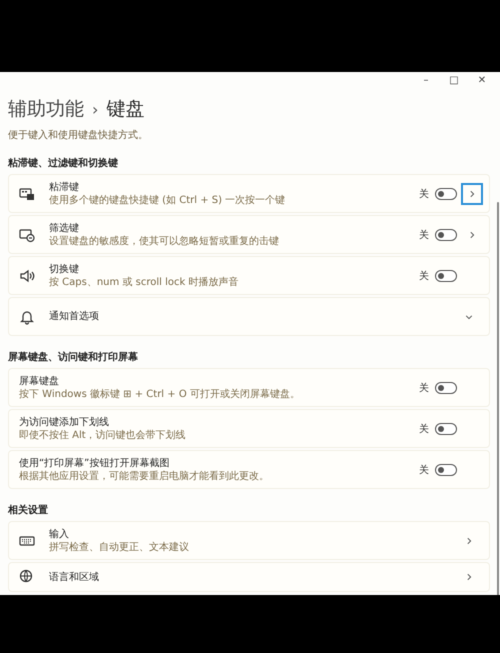  I want to click on setting-description: 拼写检查、自动更正、文本建议, so click(119, 547).